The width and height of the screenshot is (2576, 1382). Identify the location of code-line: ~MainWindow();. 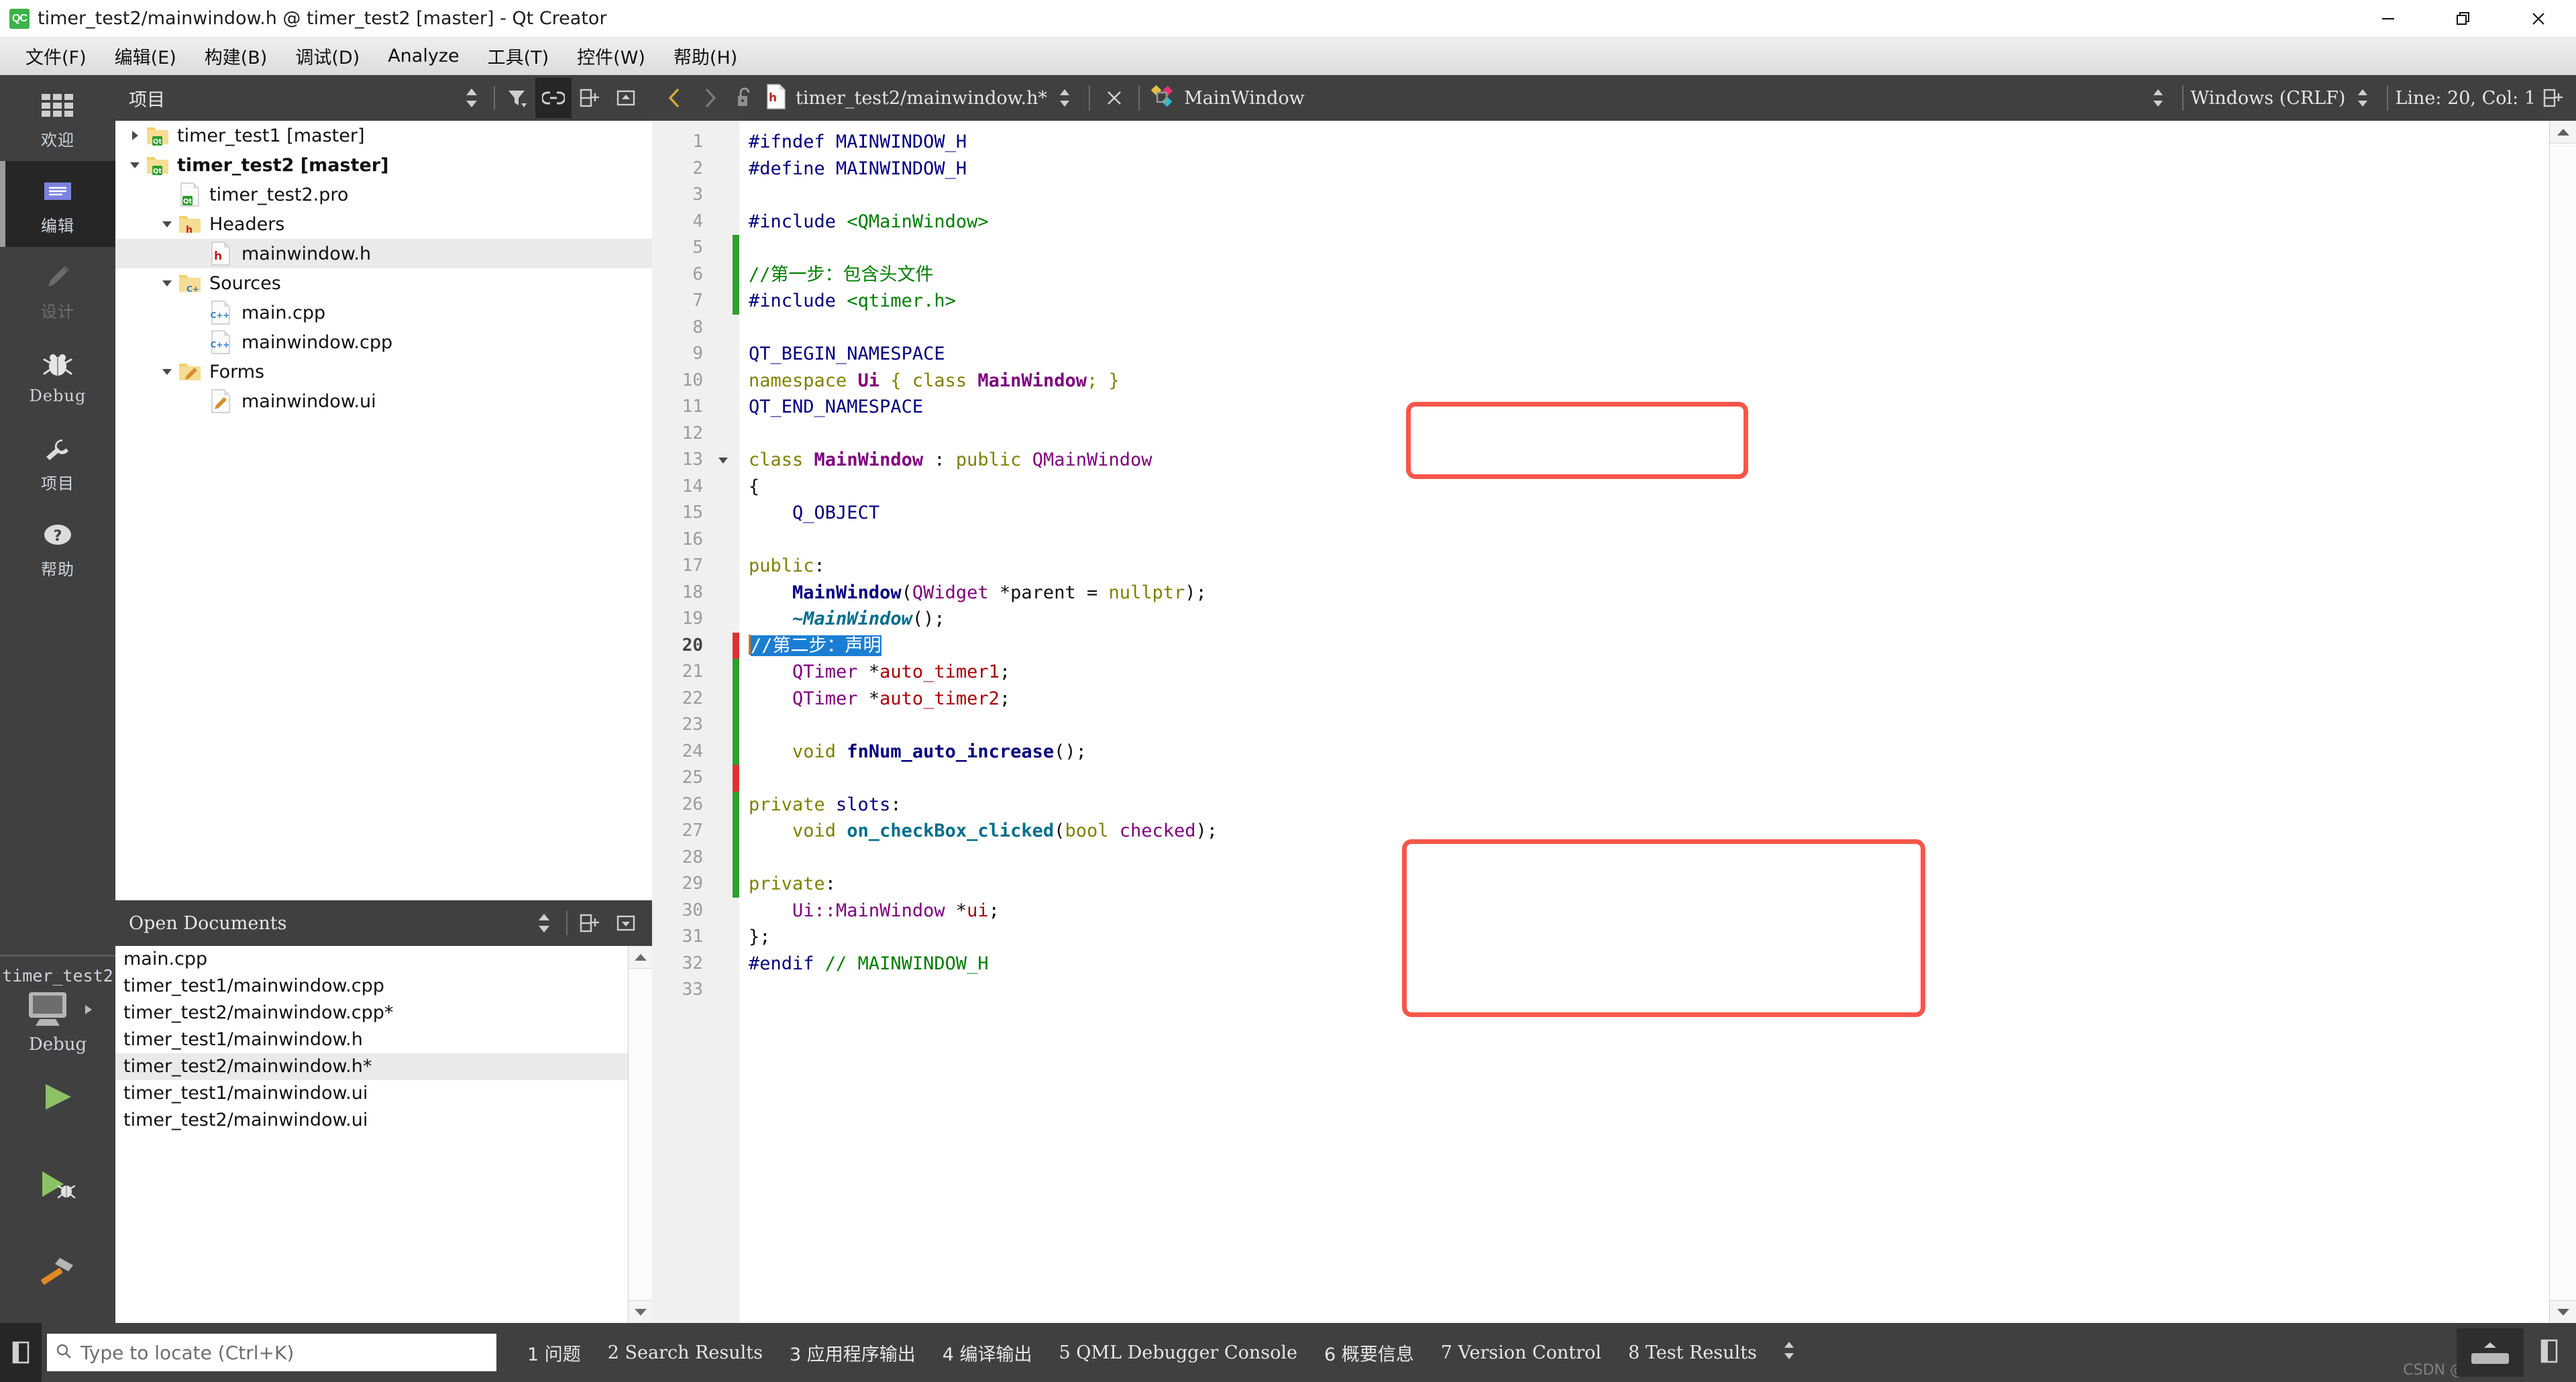
(1649, 619).